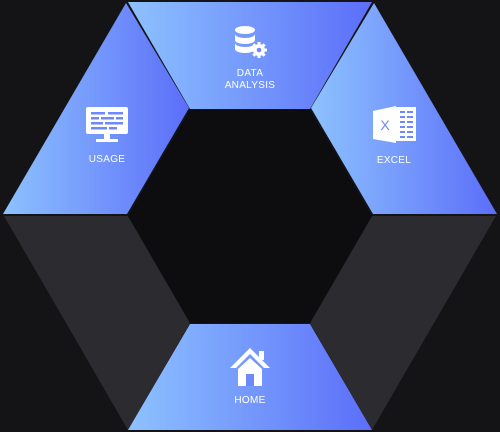  Describe the element at coordinates (394, 124) in the screenshot. I see `excel-icon: X` at that location.